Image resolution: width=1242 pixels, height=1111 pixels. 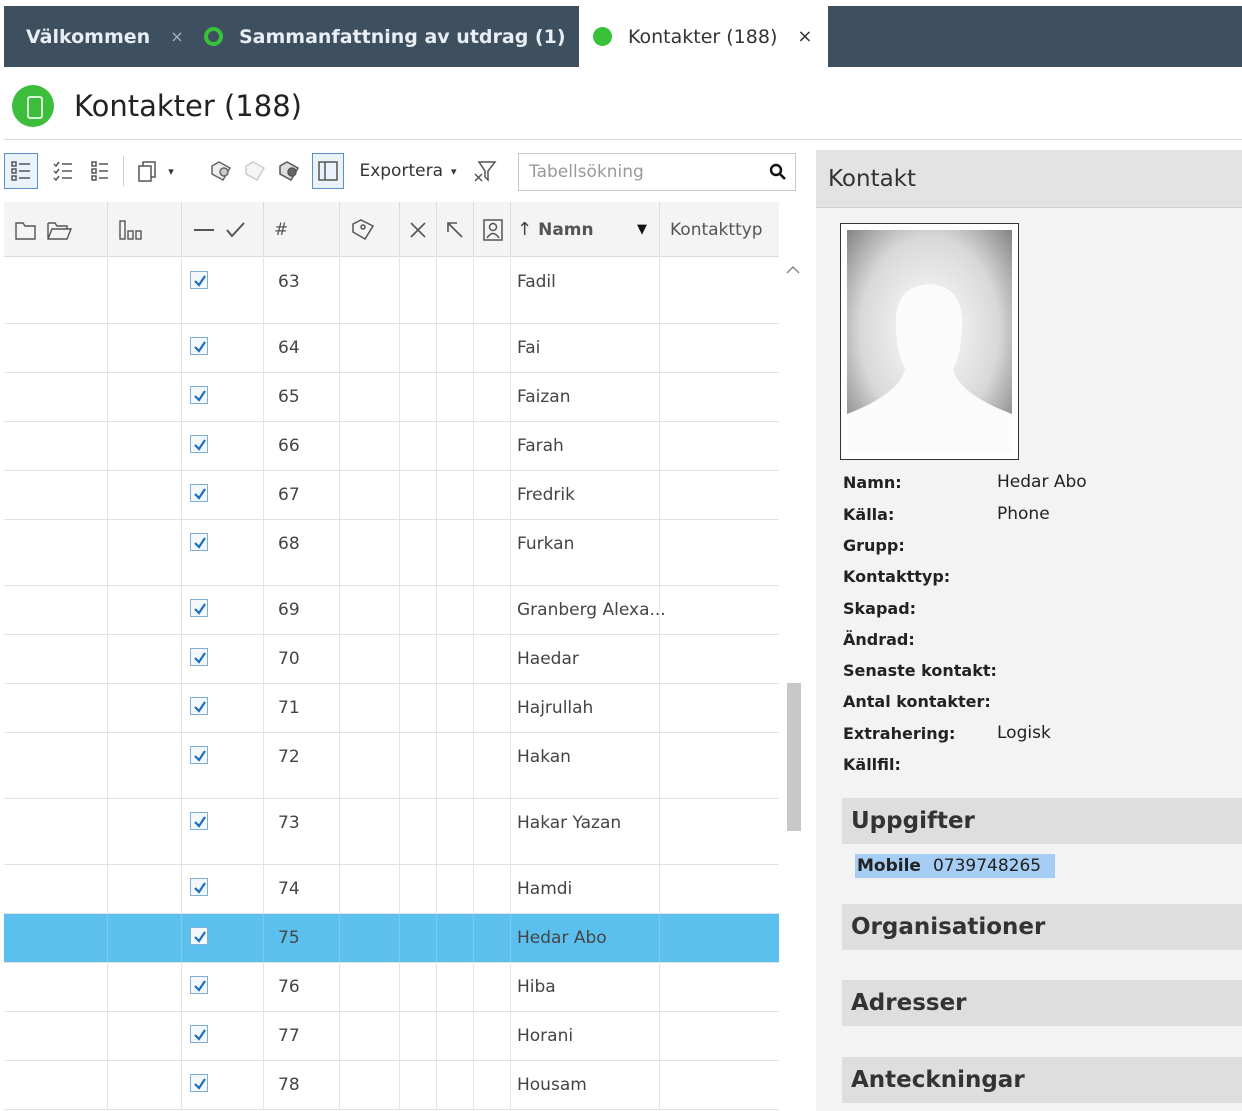 What do you see at coordinates (889, 866) in the screenshot?
I see `phone-type: Mobile` at bounding box center [889, 866].